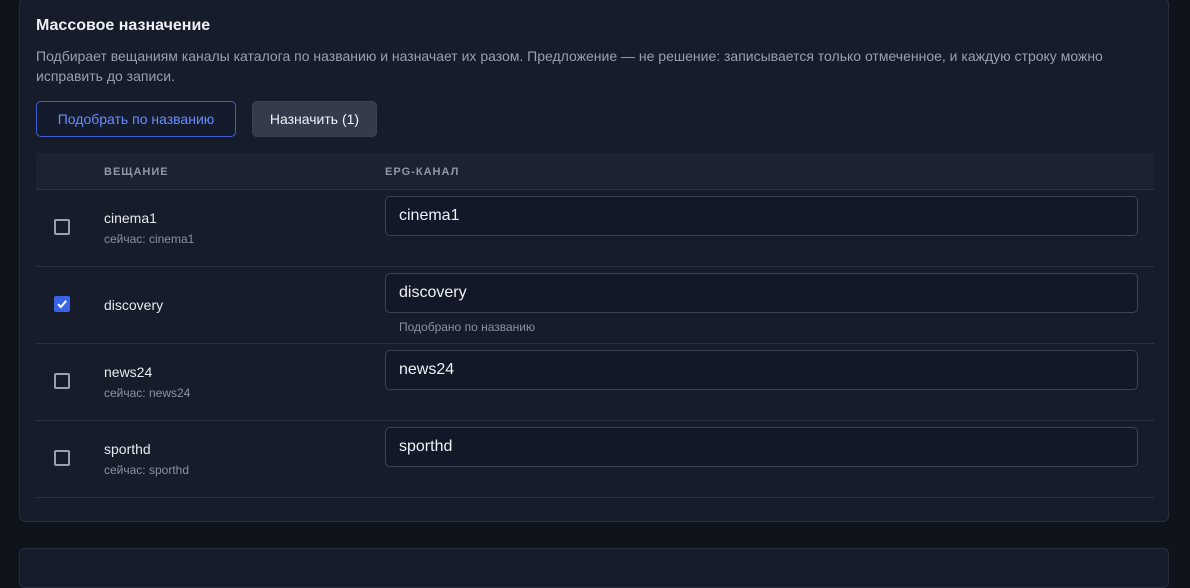  What do you see at coordinates (127, 449) in the screenshot?
I see `broadcast-name: sporthd` at bounding box center [127, 449].